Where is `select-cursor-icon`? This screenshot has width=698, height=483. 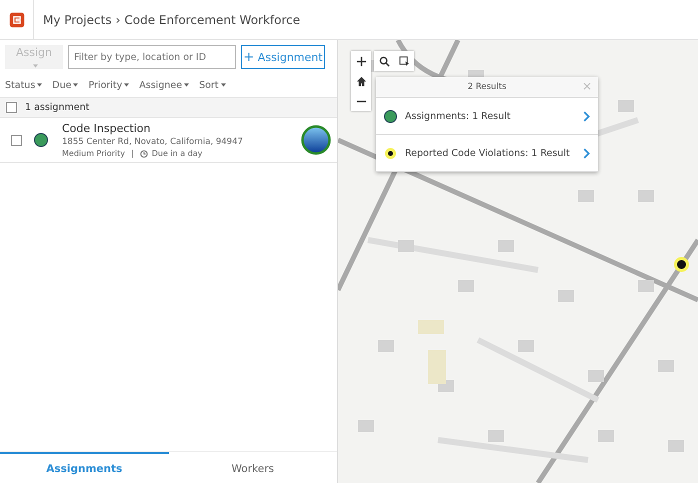 select-cursor-icon is located at coordinates (404, 61).